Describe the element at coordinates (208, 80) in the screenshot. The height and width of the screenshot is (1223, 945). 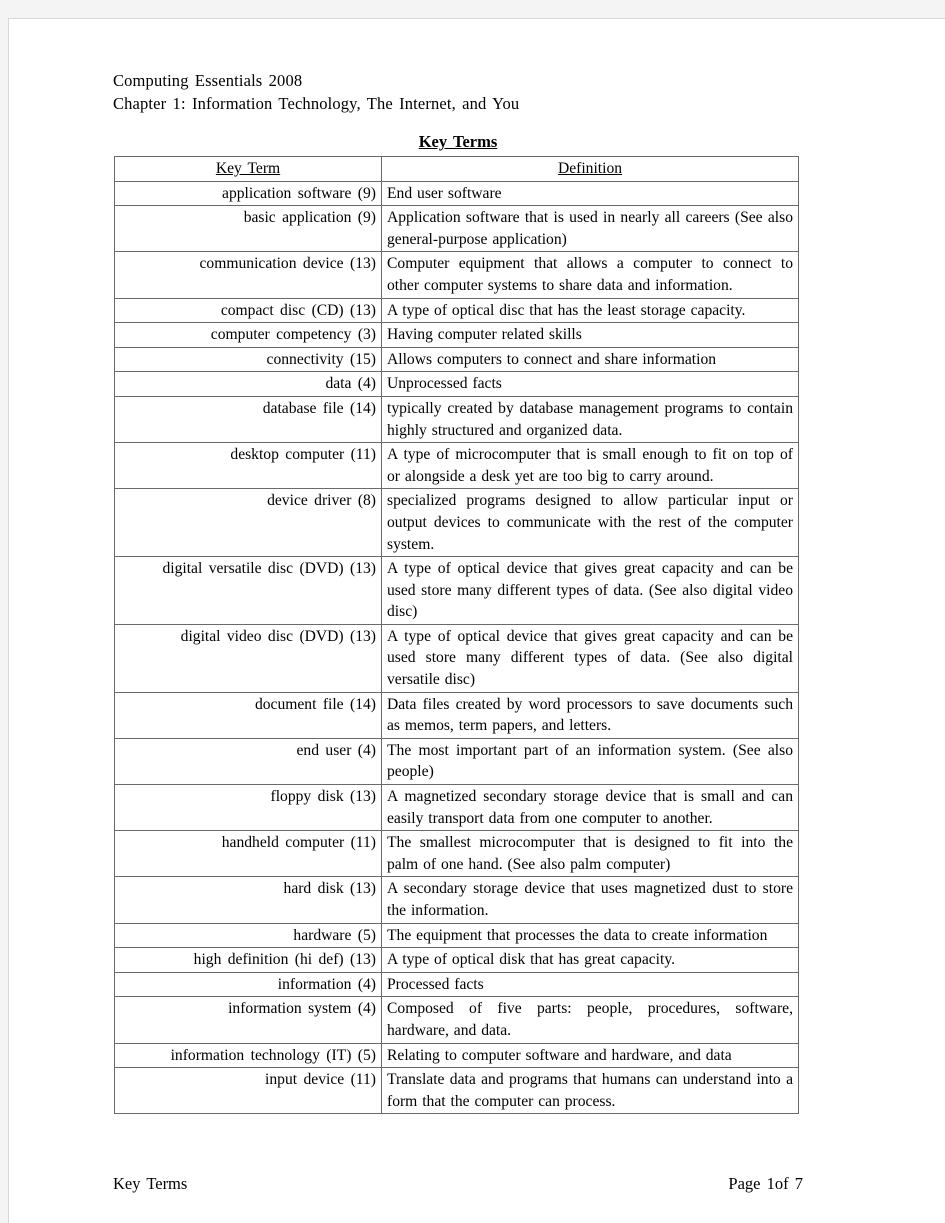
I see `header-book-title: Computing Essentials 2008` at that location.